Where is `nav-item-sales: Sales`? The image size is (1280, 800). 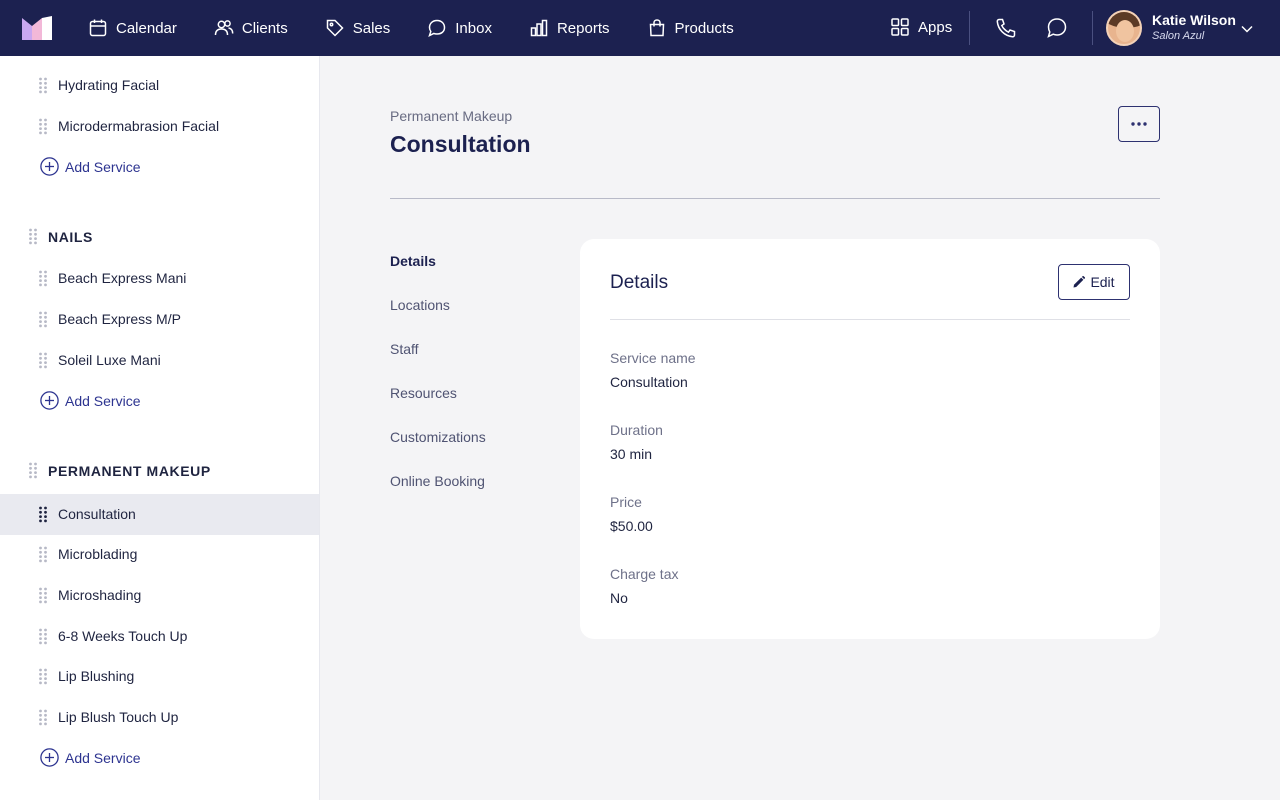
nav-item-sales: Sales is located at coordinates (358, 28).